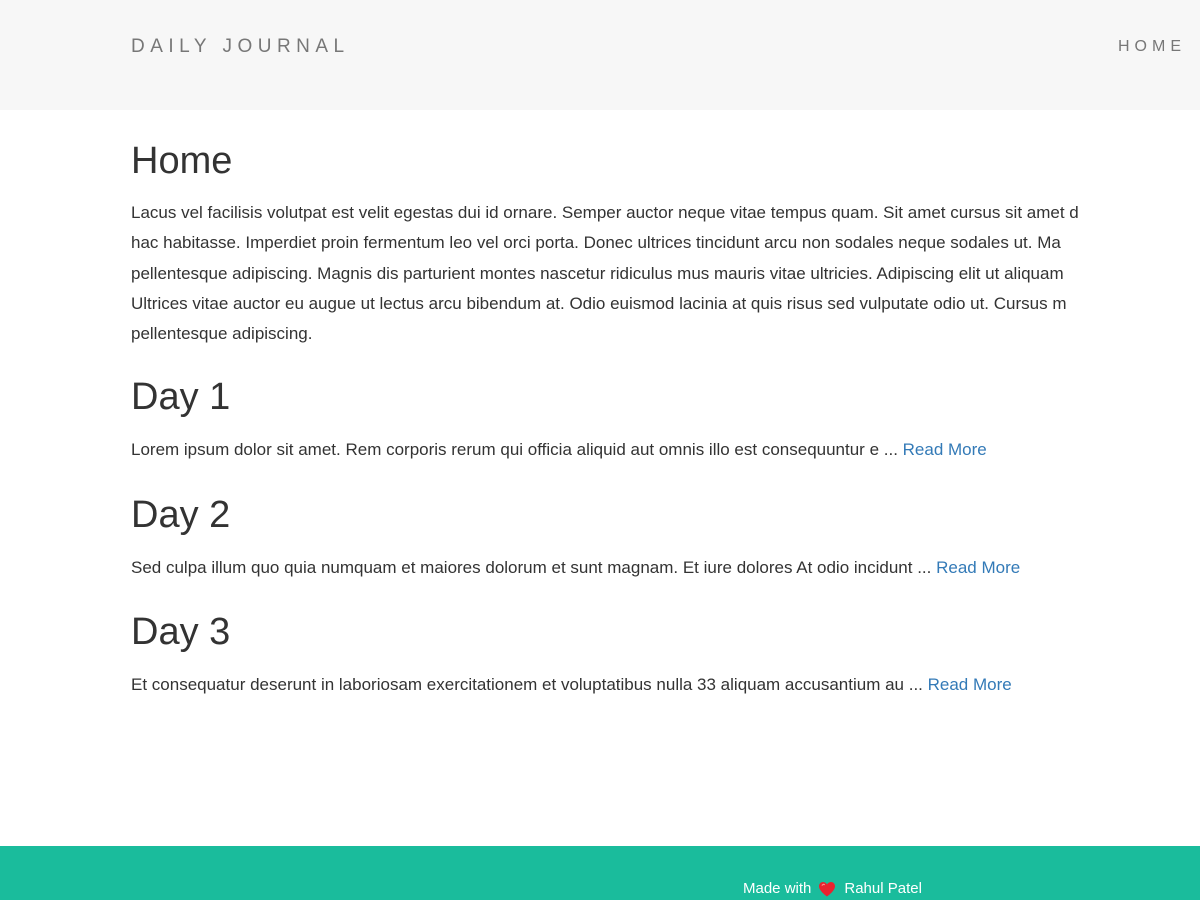 Image resolution: width=1200 pixels, height=901 pixels. Describe the element at coordinates (182, 161) in the screenshot. I see `page-title: Home` at that location.